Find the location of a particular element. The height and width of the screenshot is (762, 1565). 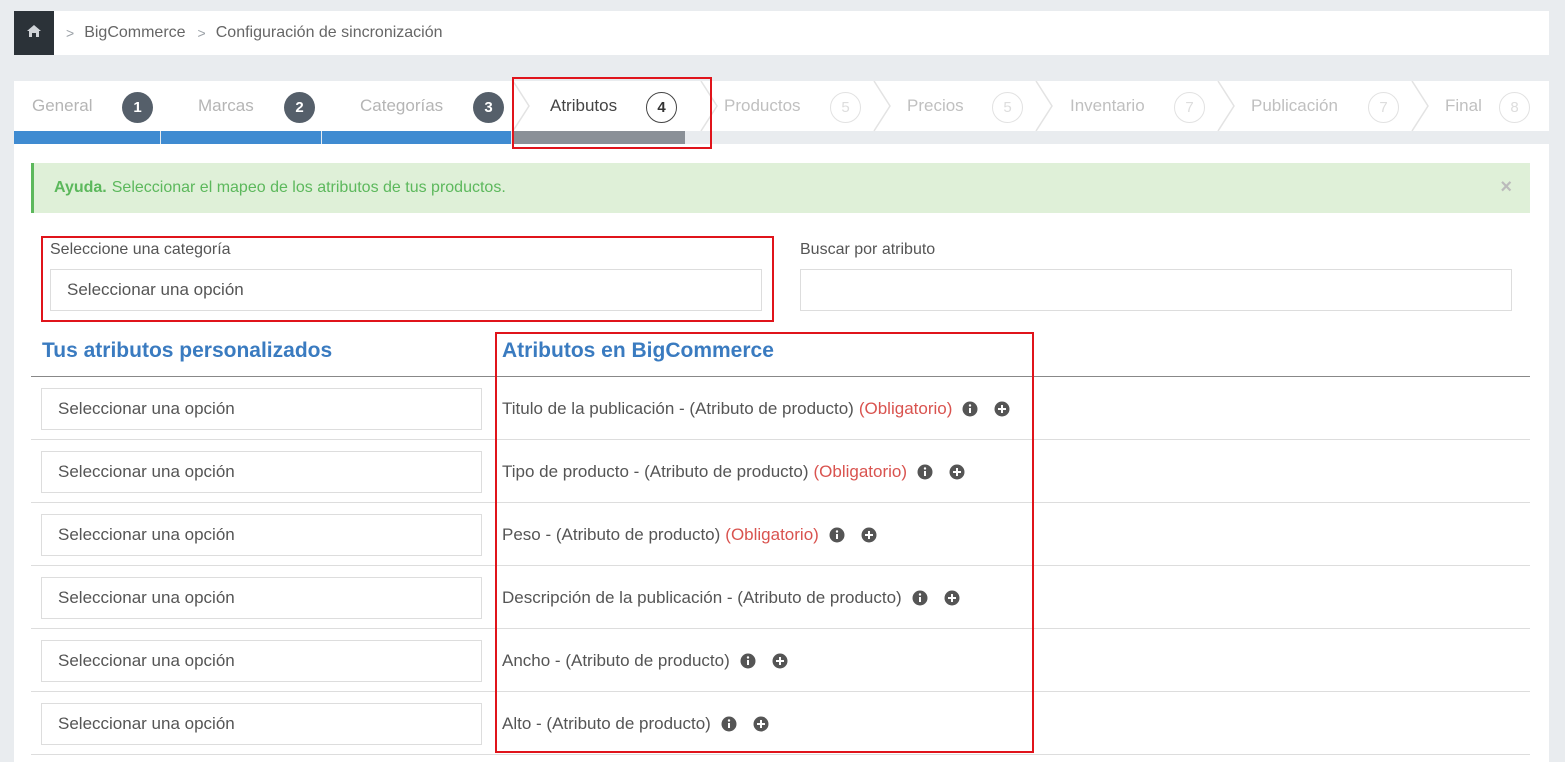

bigcommerce-attribute: Ancho - (Atributo de producto) is located at coordinates (645, 660).